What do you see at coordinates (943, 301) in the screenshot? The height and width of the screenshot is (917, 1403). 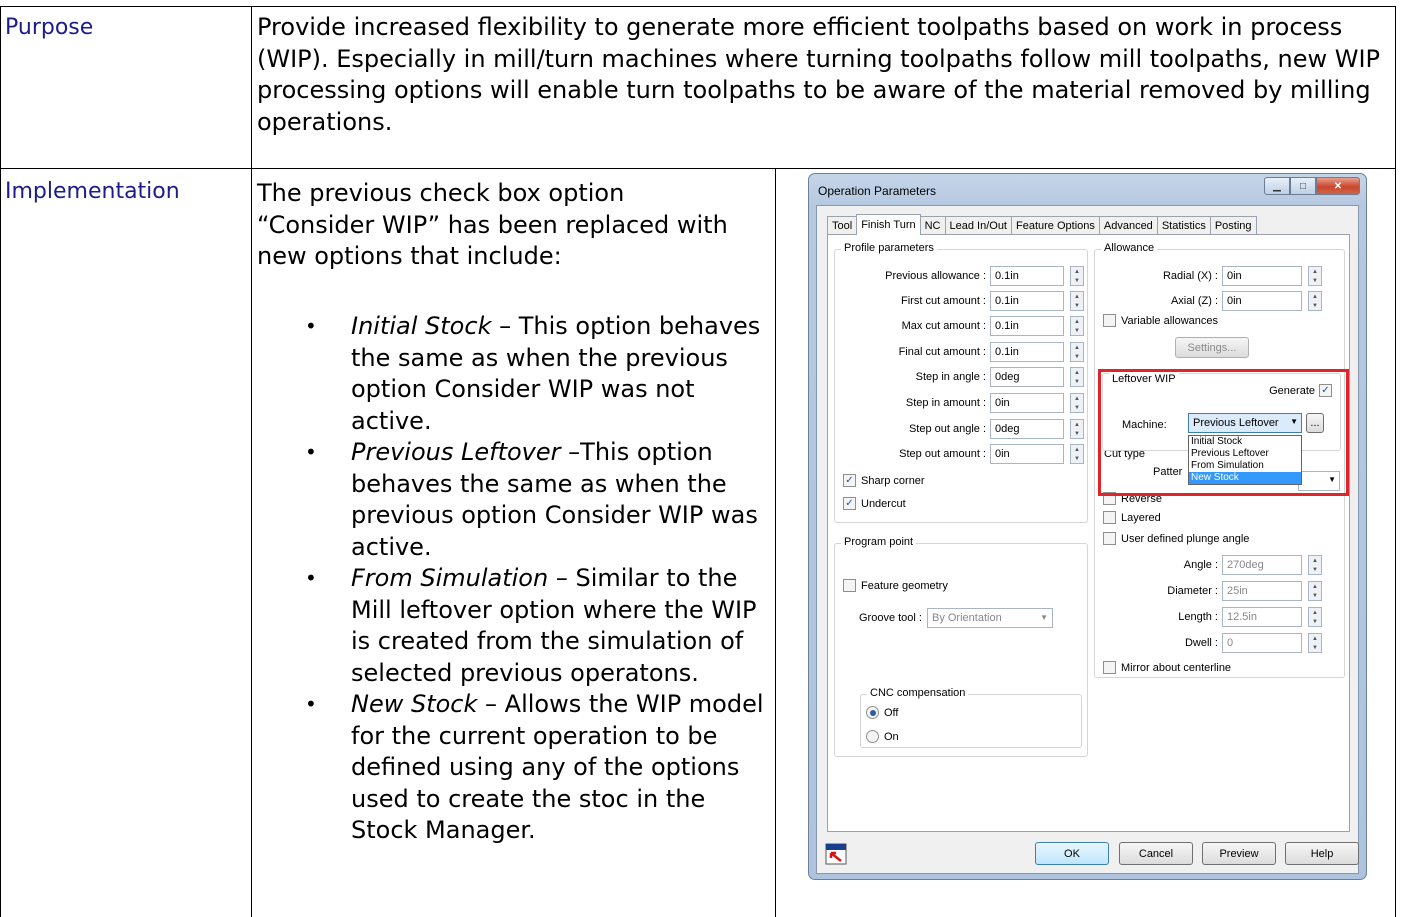 I see `first-cut-label: First cut amount :` at bounding box center [943, 301].